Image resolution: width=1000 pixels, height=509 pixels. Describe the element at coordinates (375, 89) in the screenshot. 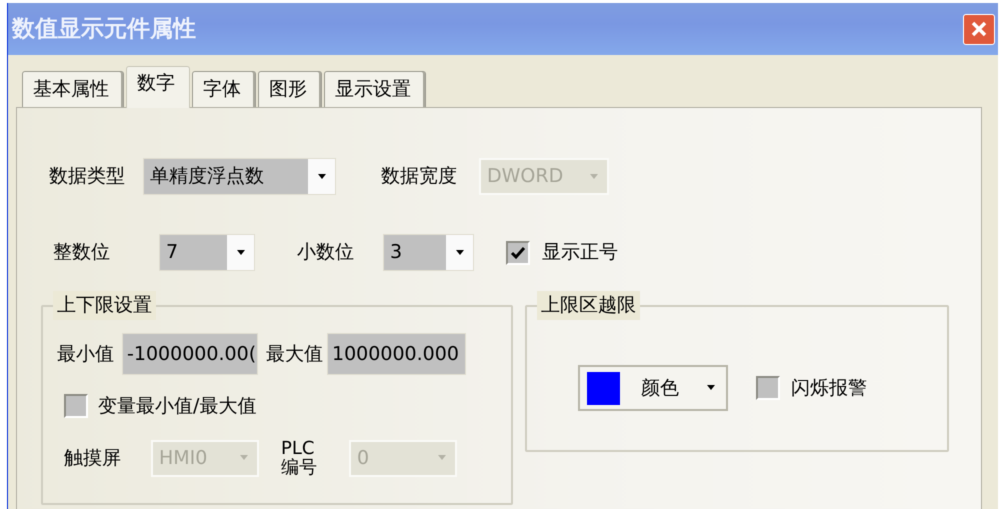

I see `tab: 显示设置` at that location.